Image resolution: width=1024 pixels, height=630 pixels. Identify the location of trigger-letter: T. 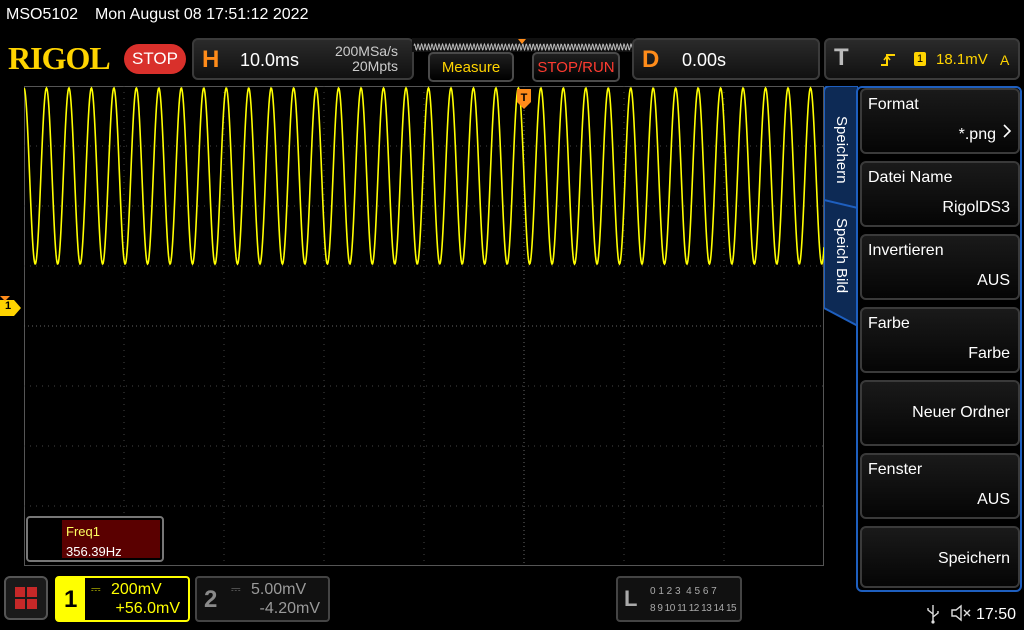
(841, 57).